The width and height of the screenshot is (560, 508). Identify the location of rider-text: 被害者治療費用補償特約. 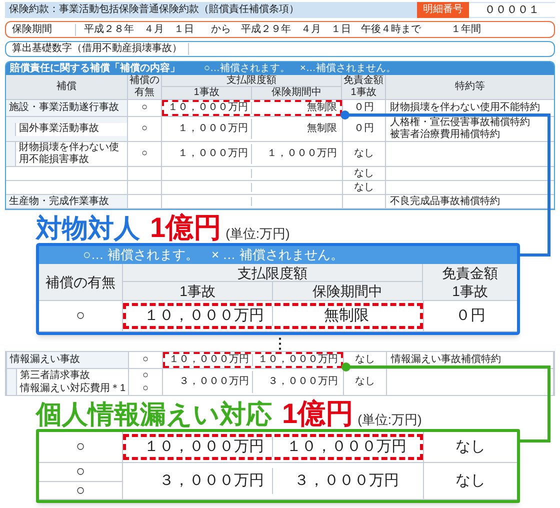
(445, 135).